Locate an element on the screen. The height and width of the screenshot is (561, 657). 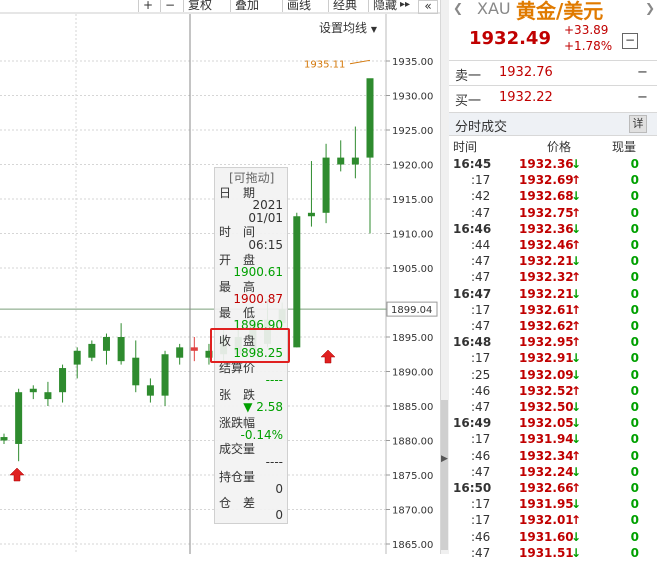
tick-price: 1932.36 is located at coordinates (546, 164).